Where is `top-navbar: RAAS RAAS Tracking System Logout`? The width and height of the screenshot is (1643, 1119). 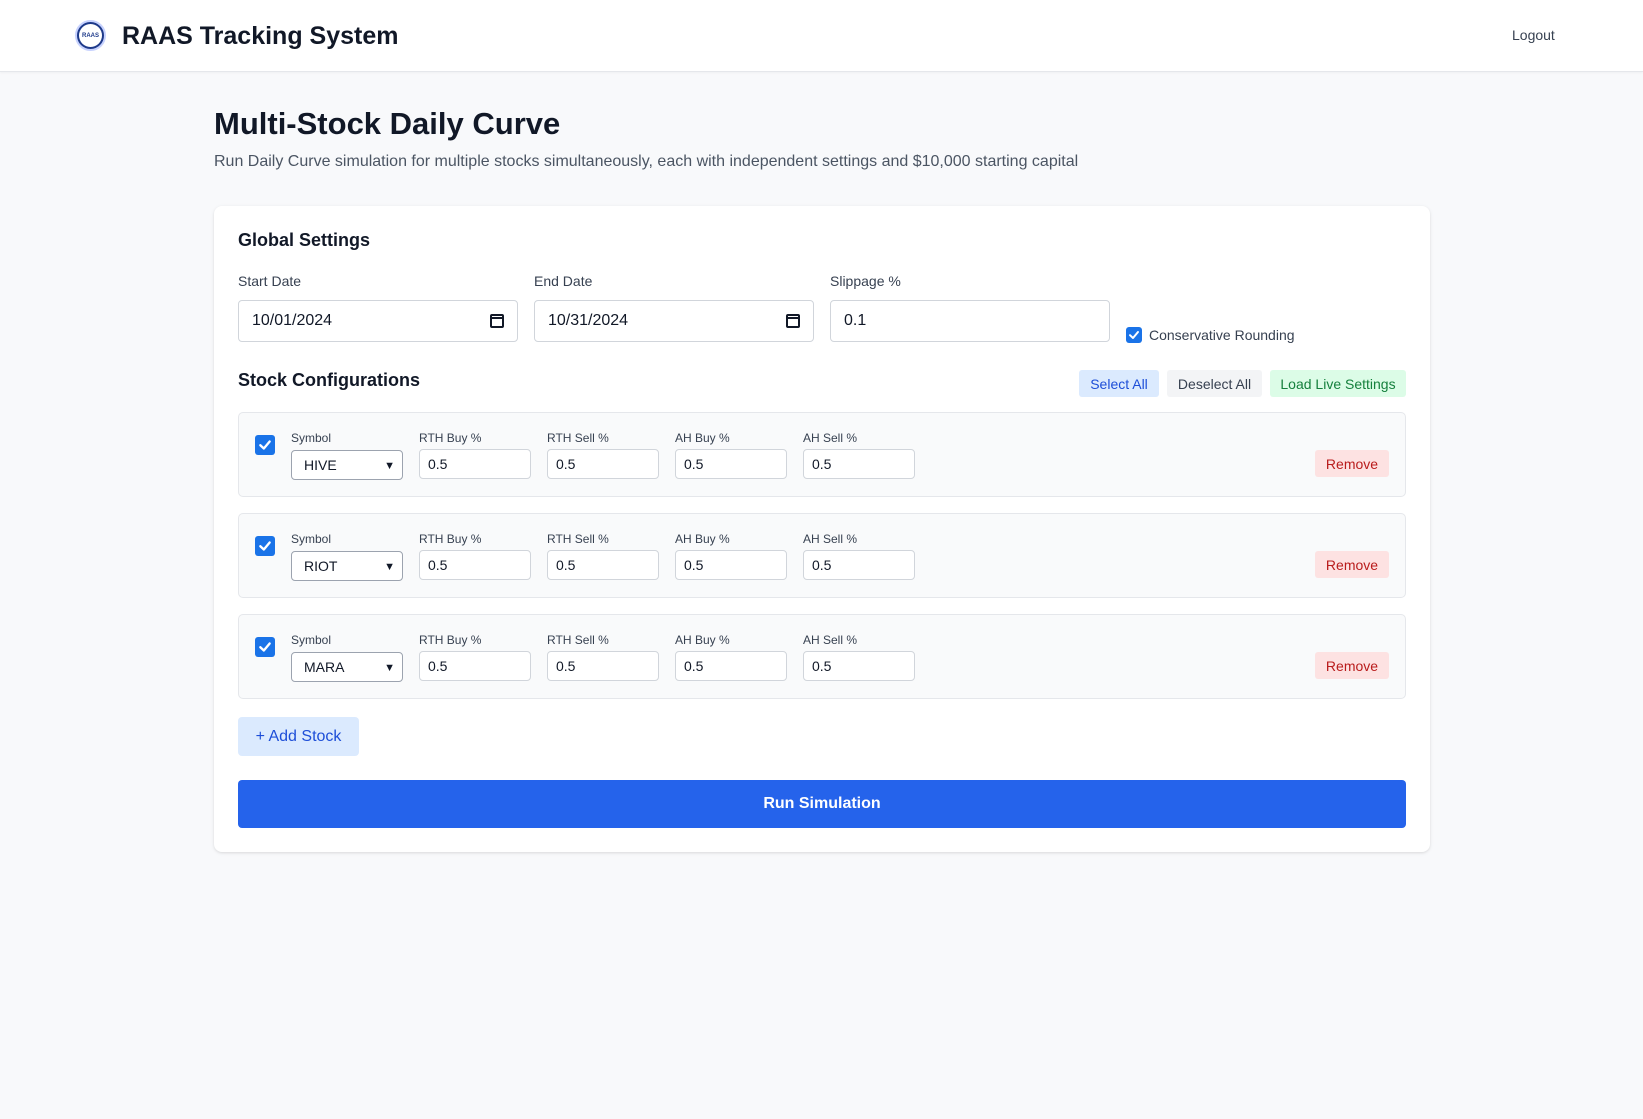
top-navbar: RAAS RAAS Tracking System Logout is located at coordinates (821, 36).